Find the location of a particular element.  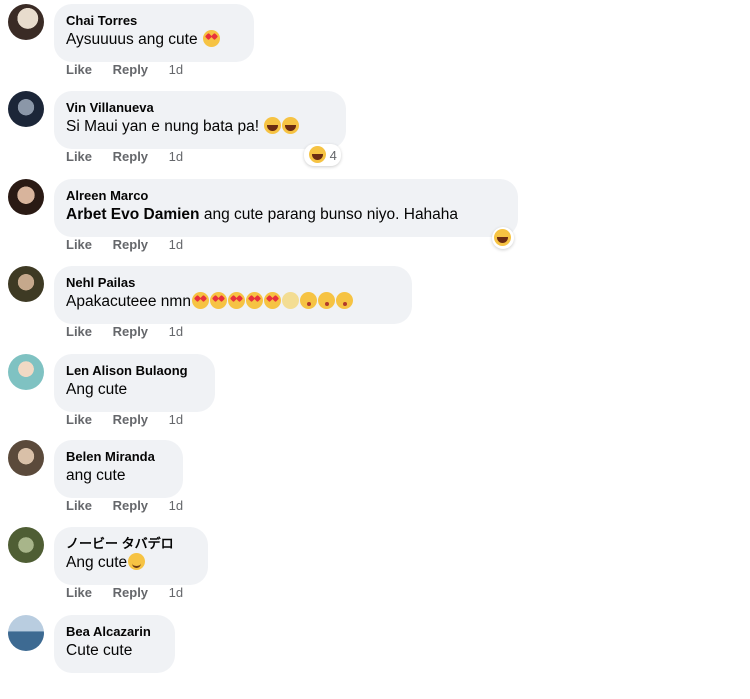

comment-text: Si Maui yan e nung bata pa! is located at coordinates (200, 127).